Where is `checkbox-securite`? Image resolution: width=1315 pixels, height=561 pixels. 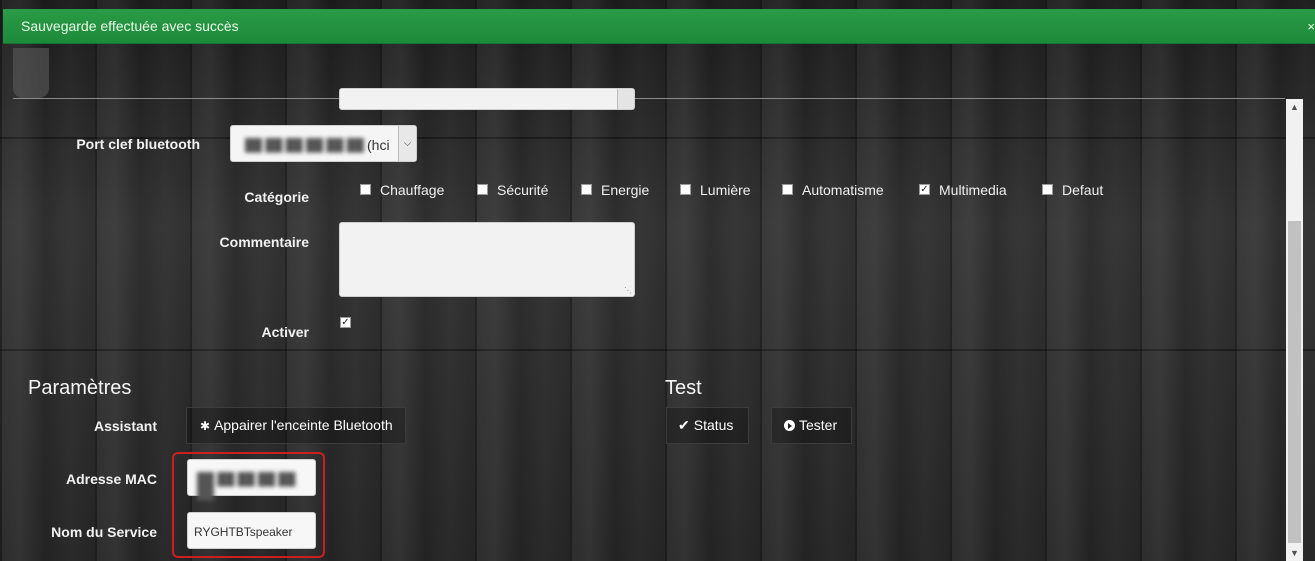 checkbox-securite is located at coordinates (482, 189).